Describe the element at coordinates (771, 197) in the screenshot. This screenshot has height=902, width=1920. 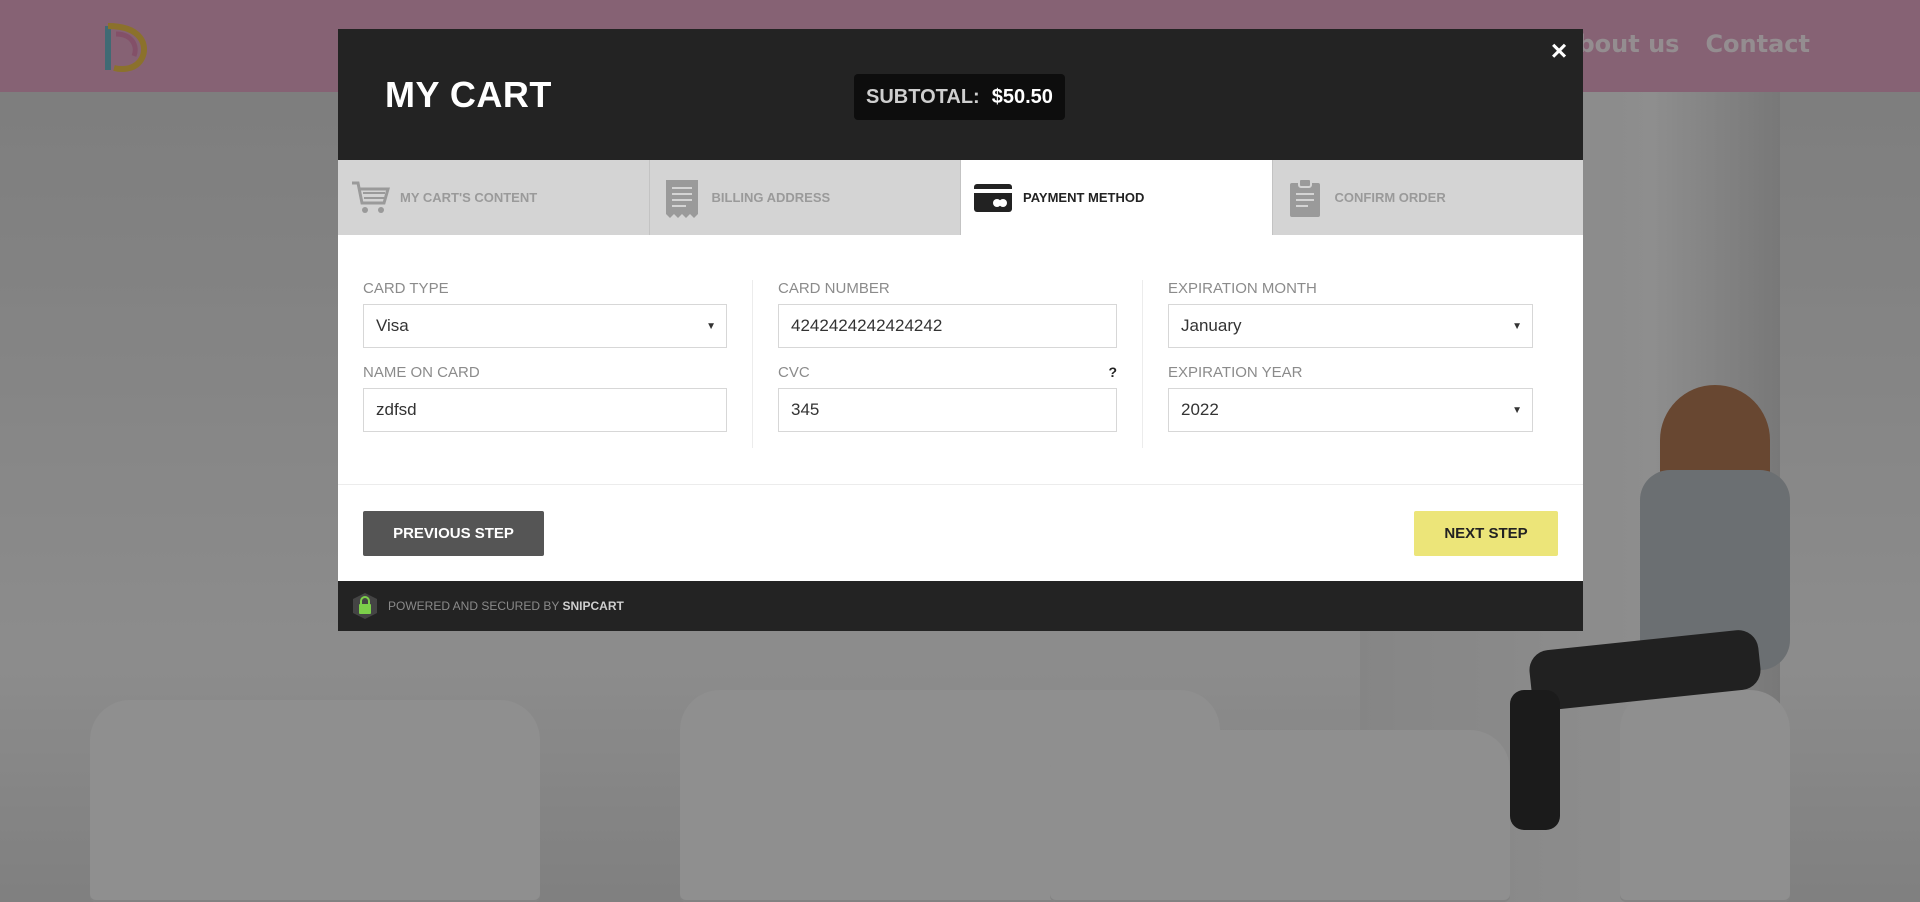
I see `step-label: BILLING ADDRESS` at that location.